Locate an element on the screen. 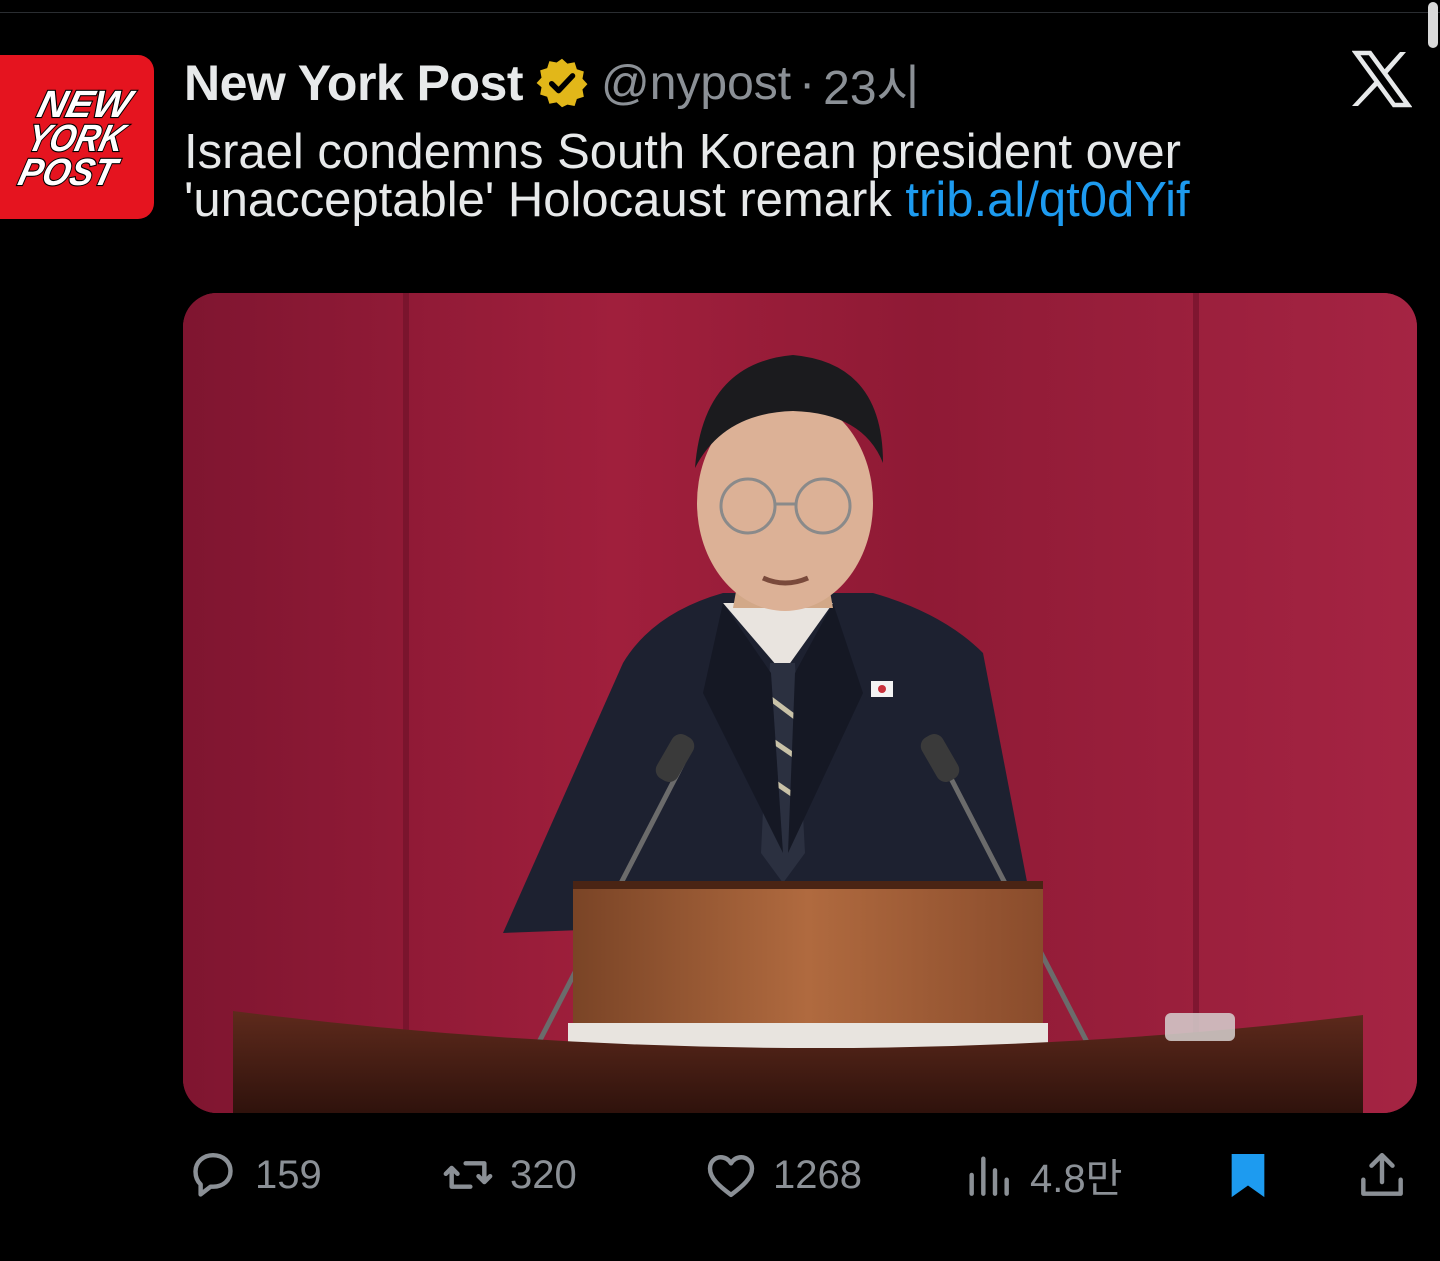 The width and height of the screenshot is (1440, 1261). share-button is located at coordinates (1382, 1175).